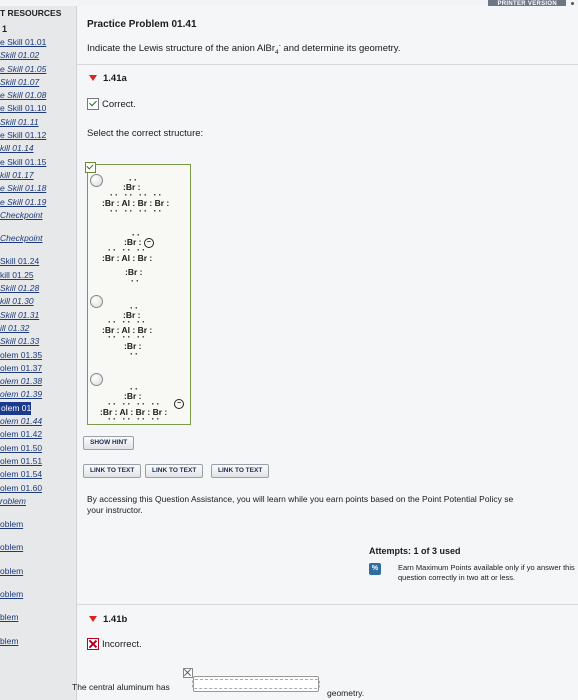 This screenshot has height=700, width=578. I want to click on sidebar-item: olem 01.42, so click(38, 434).